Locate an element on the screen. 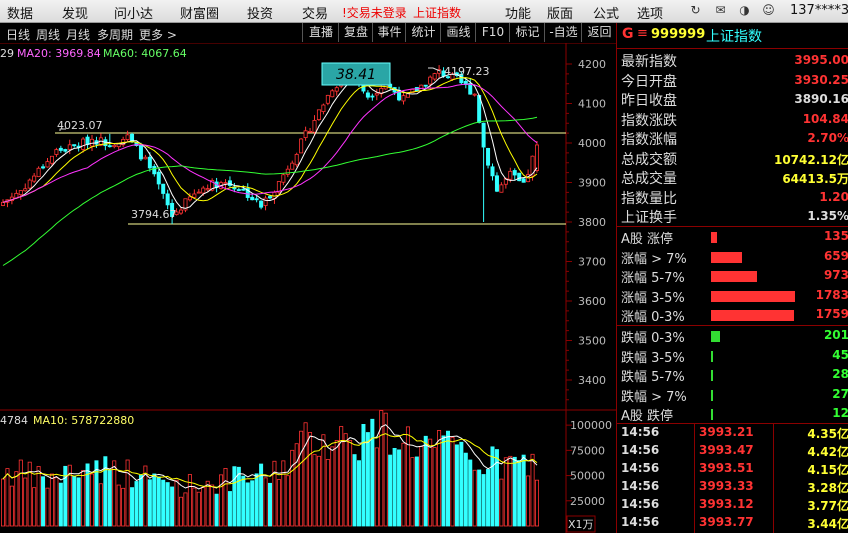 Image resolution: width=848 pixels, height=533 pixels. breadth-up-count: 1759 is located at coordinates (831, 314).